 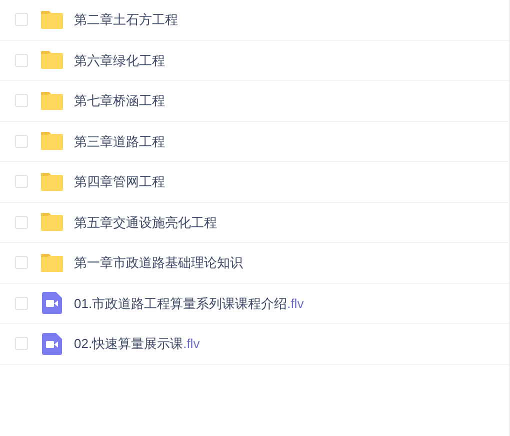 What do you see at coordinates (119, 182) in the screenshot?
I see `file-name: 第四章管网工程` at bounding box center [119, 182].